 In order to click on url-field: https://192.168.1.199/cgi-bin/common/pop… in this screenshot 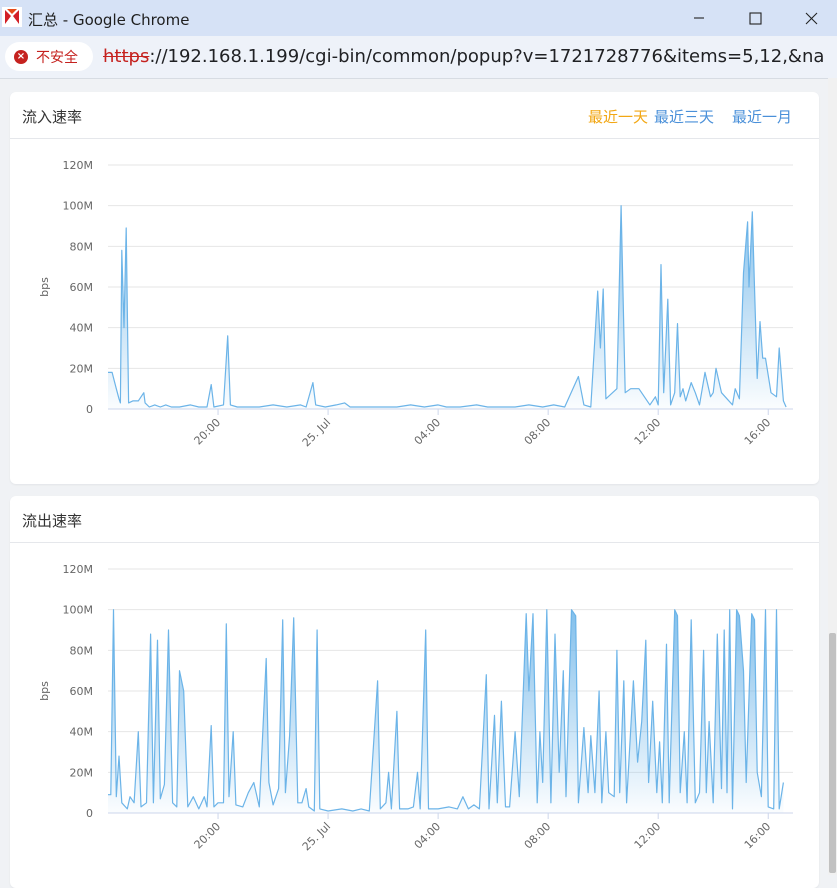, I will do `click(463, 56)`.